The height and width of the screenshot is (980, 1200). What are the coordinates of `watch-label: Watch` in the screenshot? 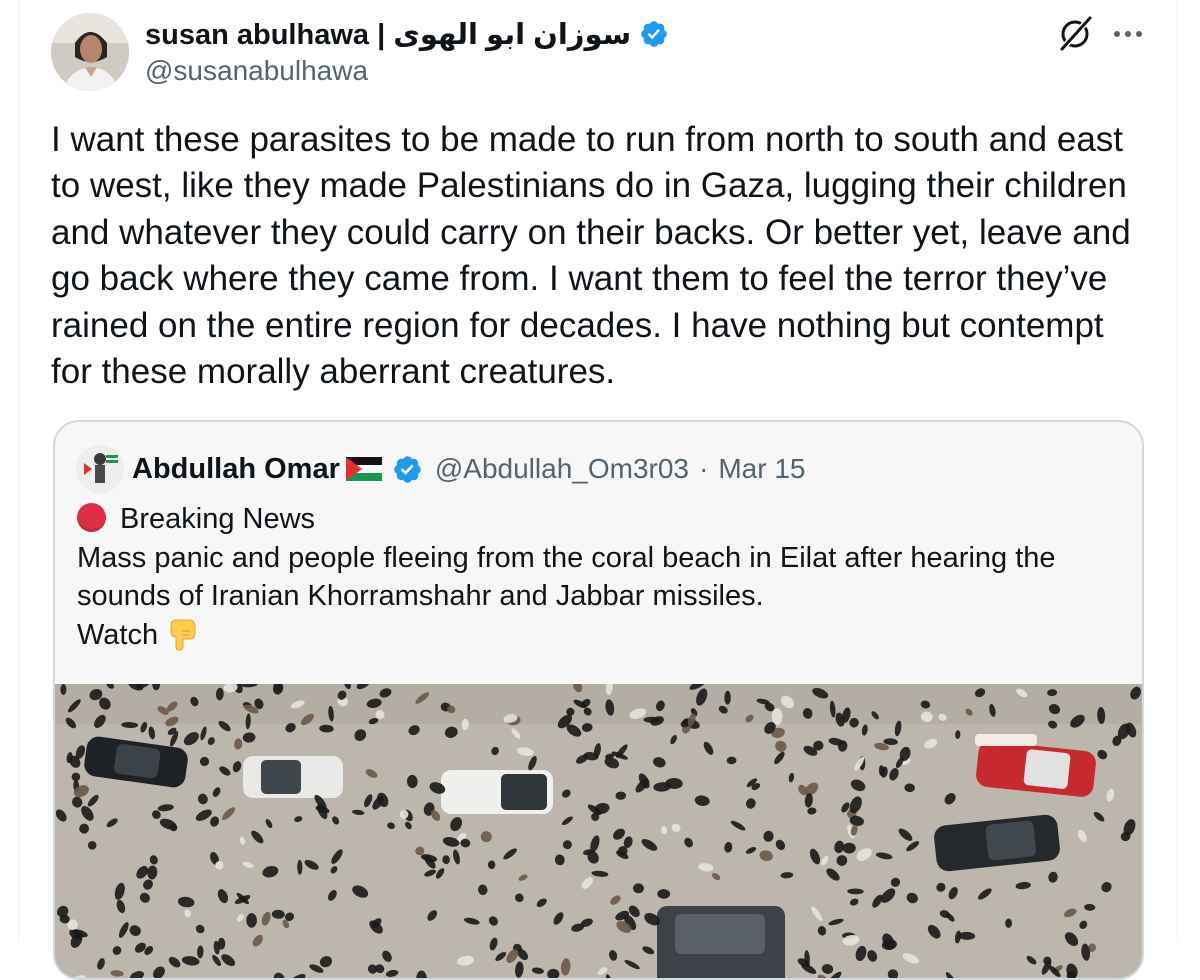 It's located at (118, 634).